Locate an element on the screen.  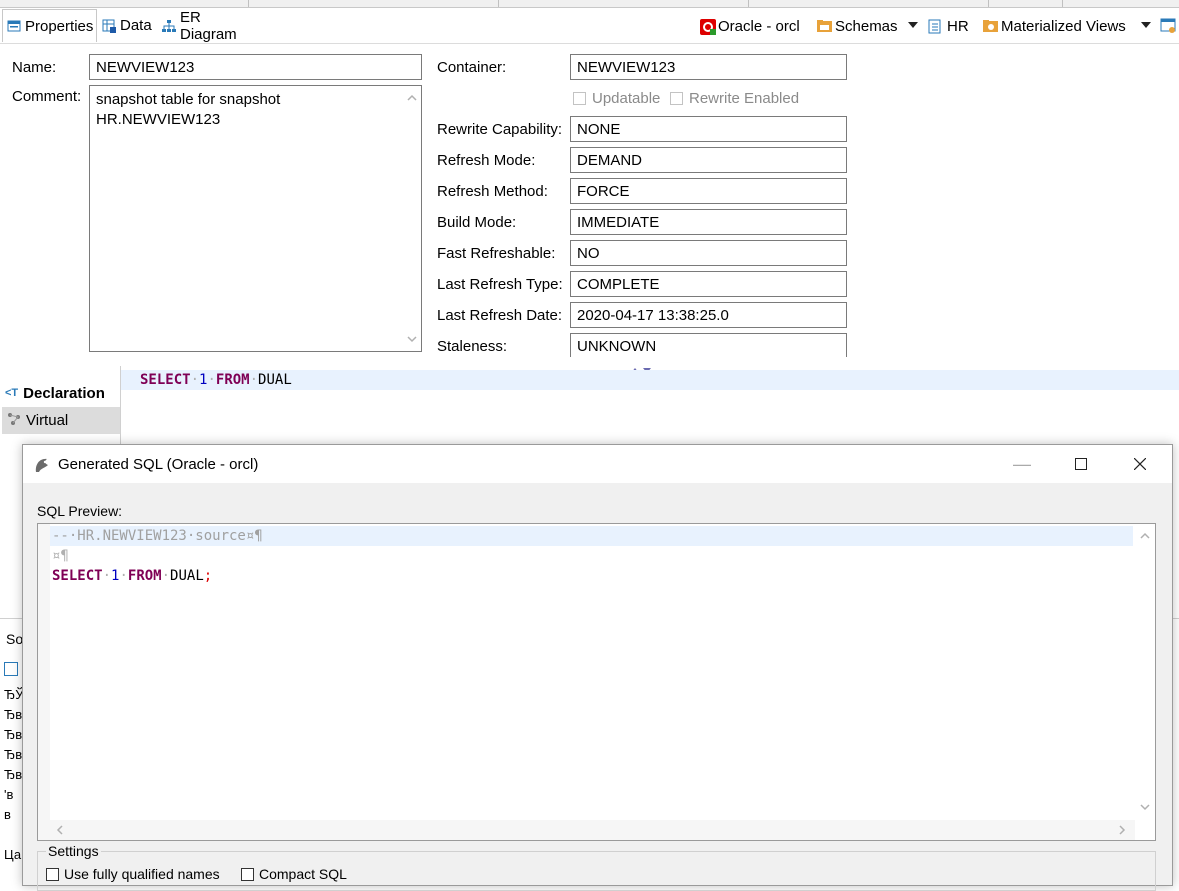
schemas-dropdown-arrow-icon is located at coordinates (913, 25).